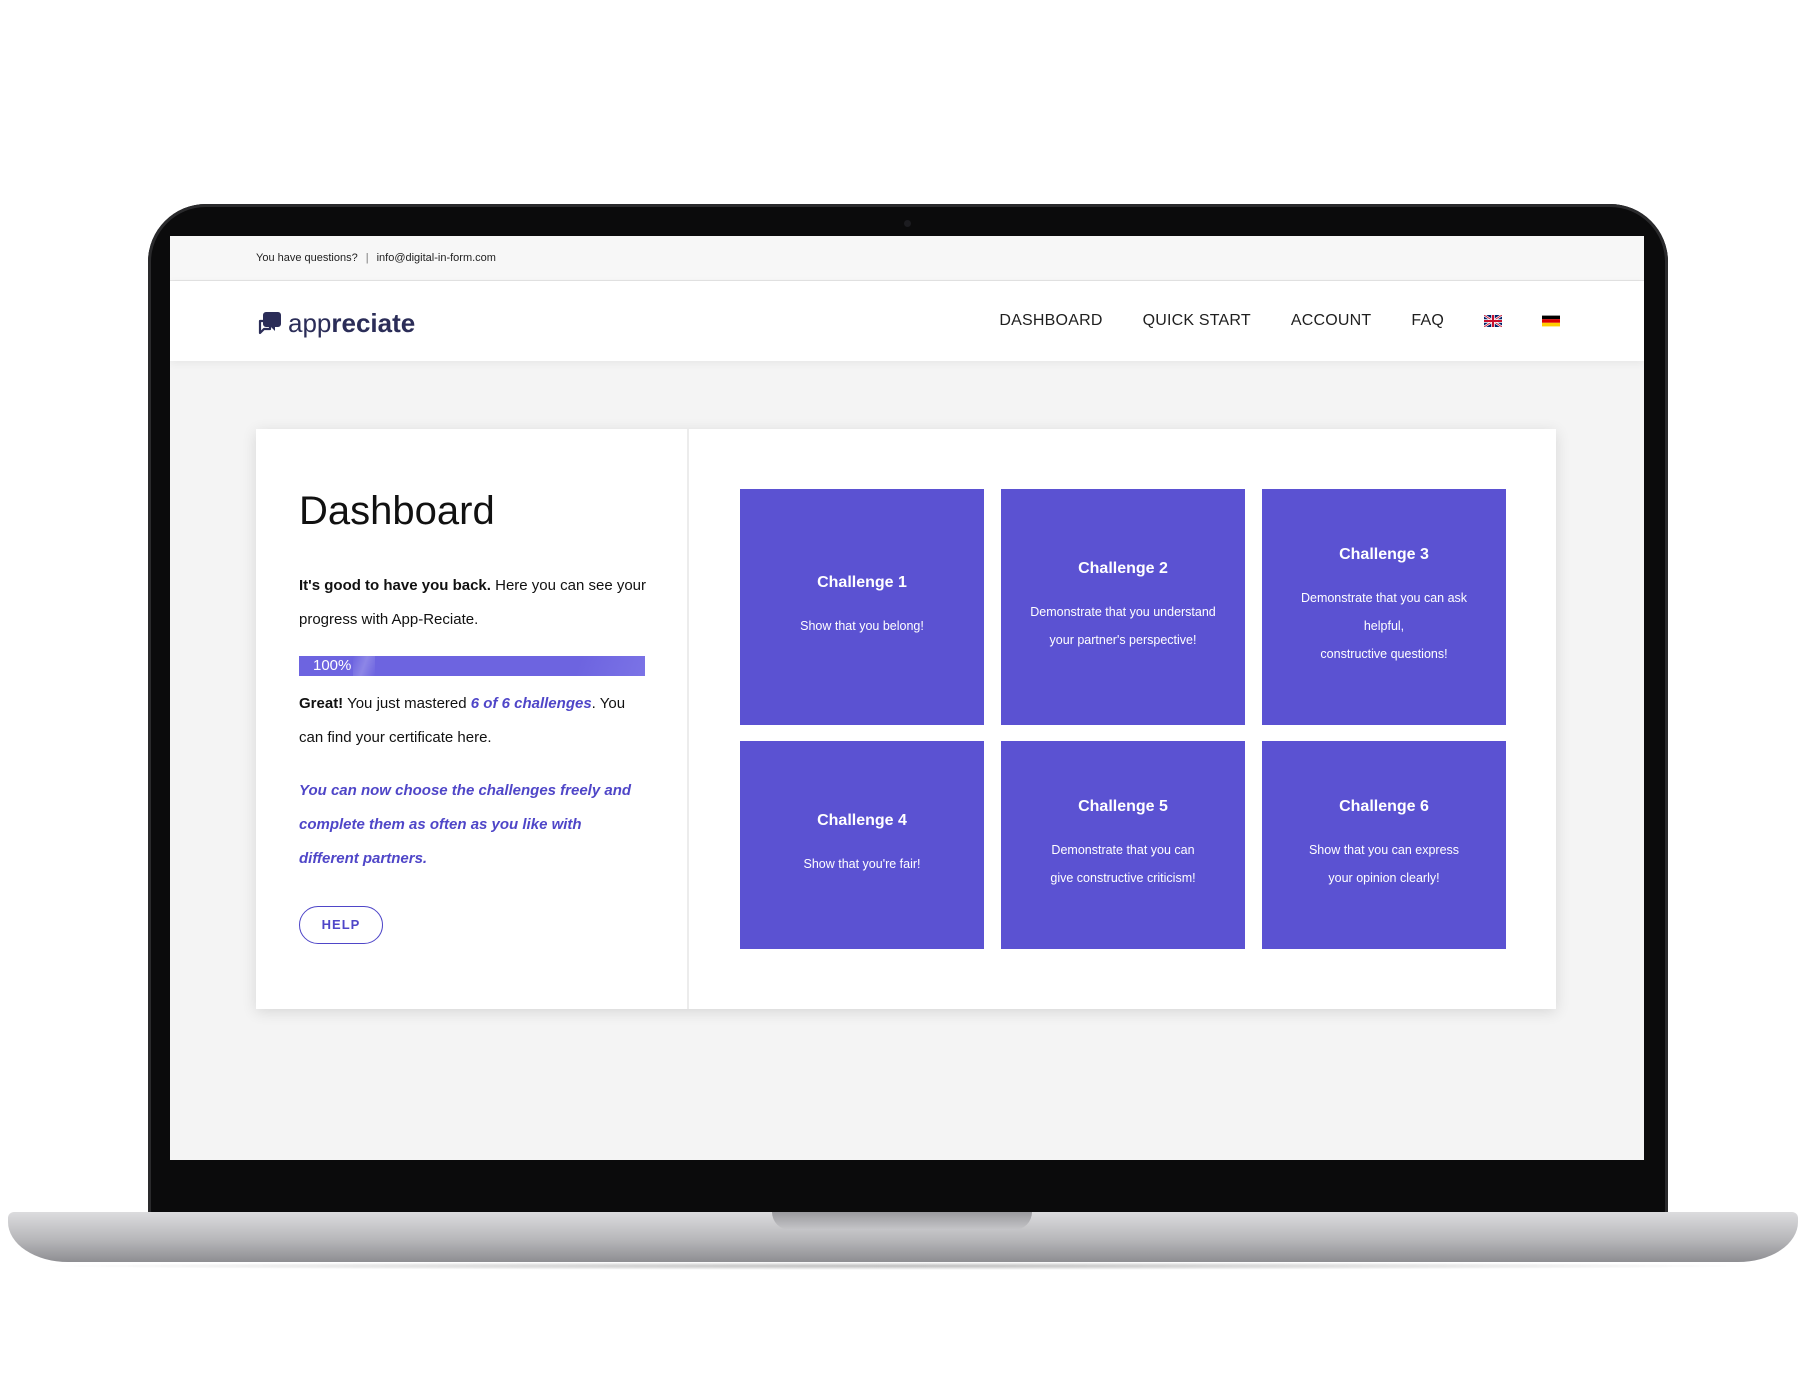  I want to click on challenge-title: Challenge 6, so click(1384, 806).